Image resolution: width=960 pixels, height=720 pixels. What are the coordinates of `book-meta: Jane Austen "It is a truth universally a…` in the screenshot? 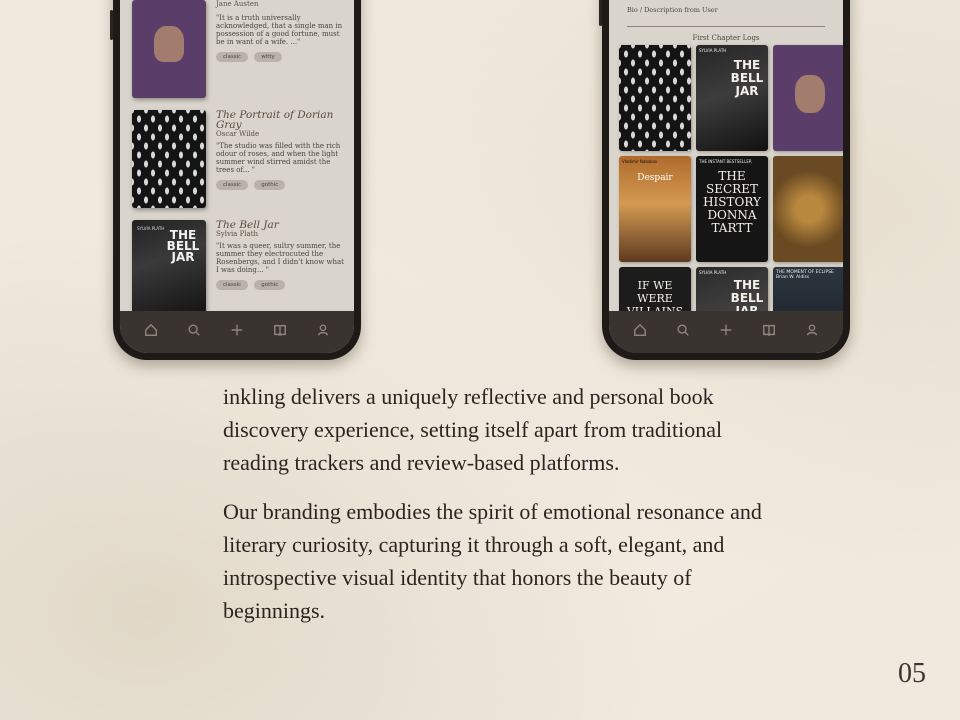 It's located at (281, 49).